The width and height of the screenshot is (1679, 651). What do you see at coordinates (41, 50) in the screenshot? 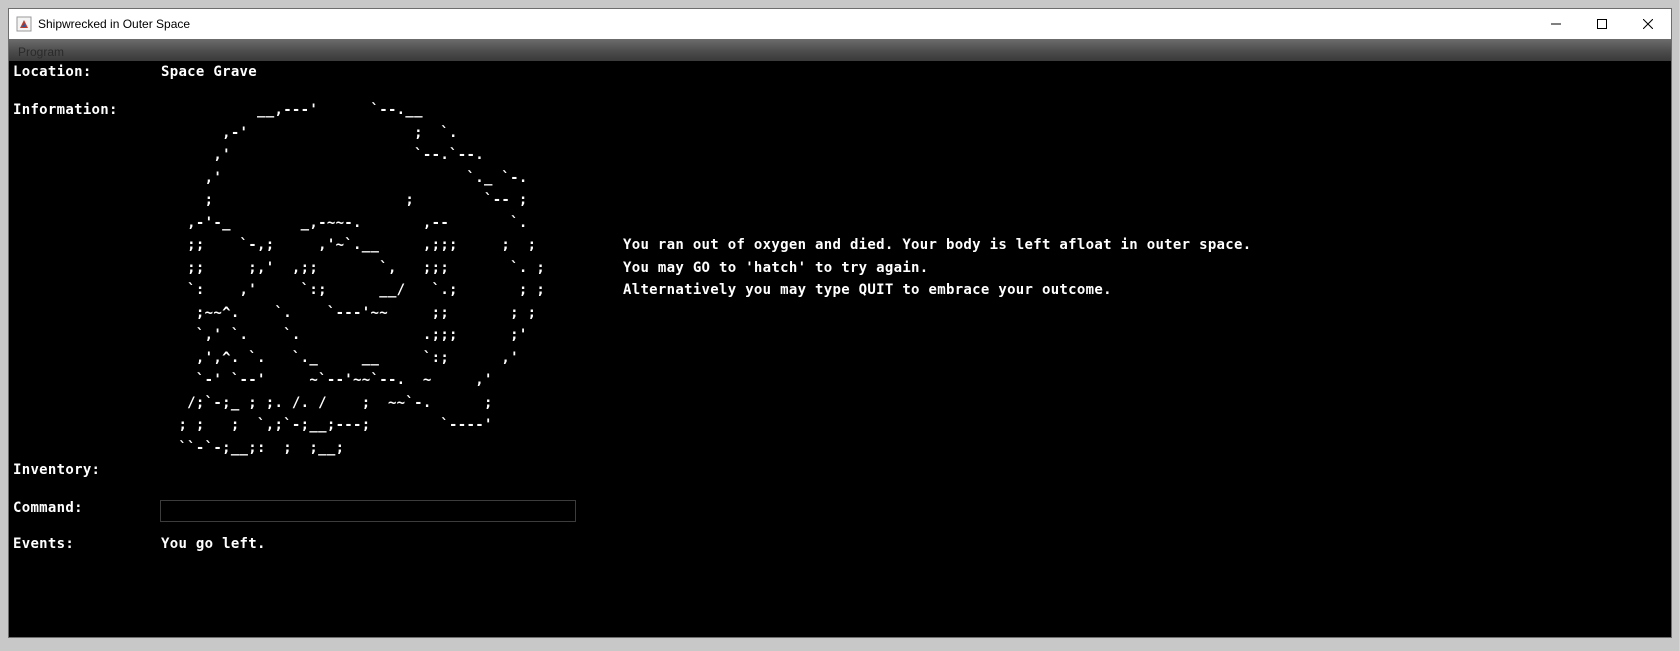
I see `menu-item-program: Program` at bounding box center [41, 50].